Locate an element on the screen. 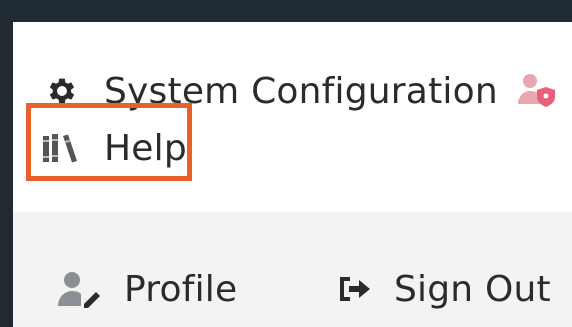 The image size is (572, 327). window-left-border is located at coordinates (6, 163).